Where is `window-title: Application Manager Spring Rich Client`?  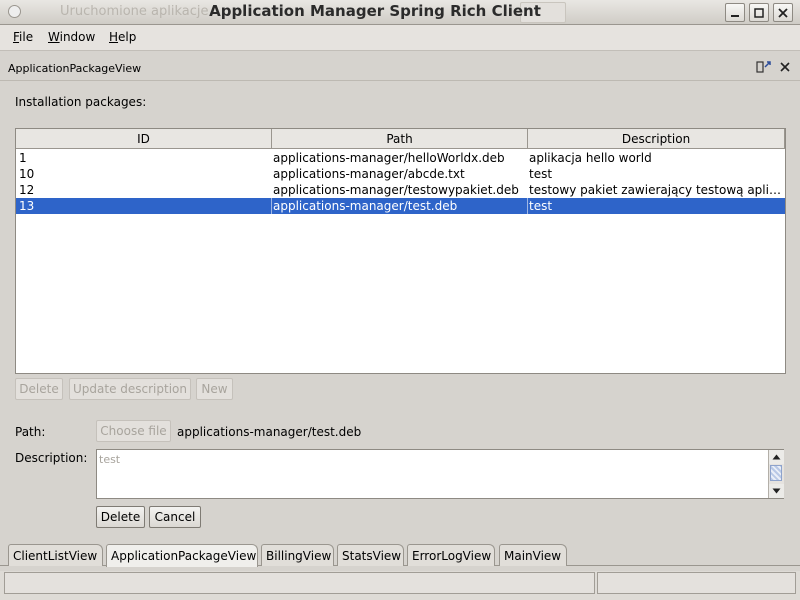 window-title: Application Manager Spring Rich Client is located at coordinates (375, 11).